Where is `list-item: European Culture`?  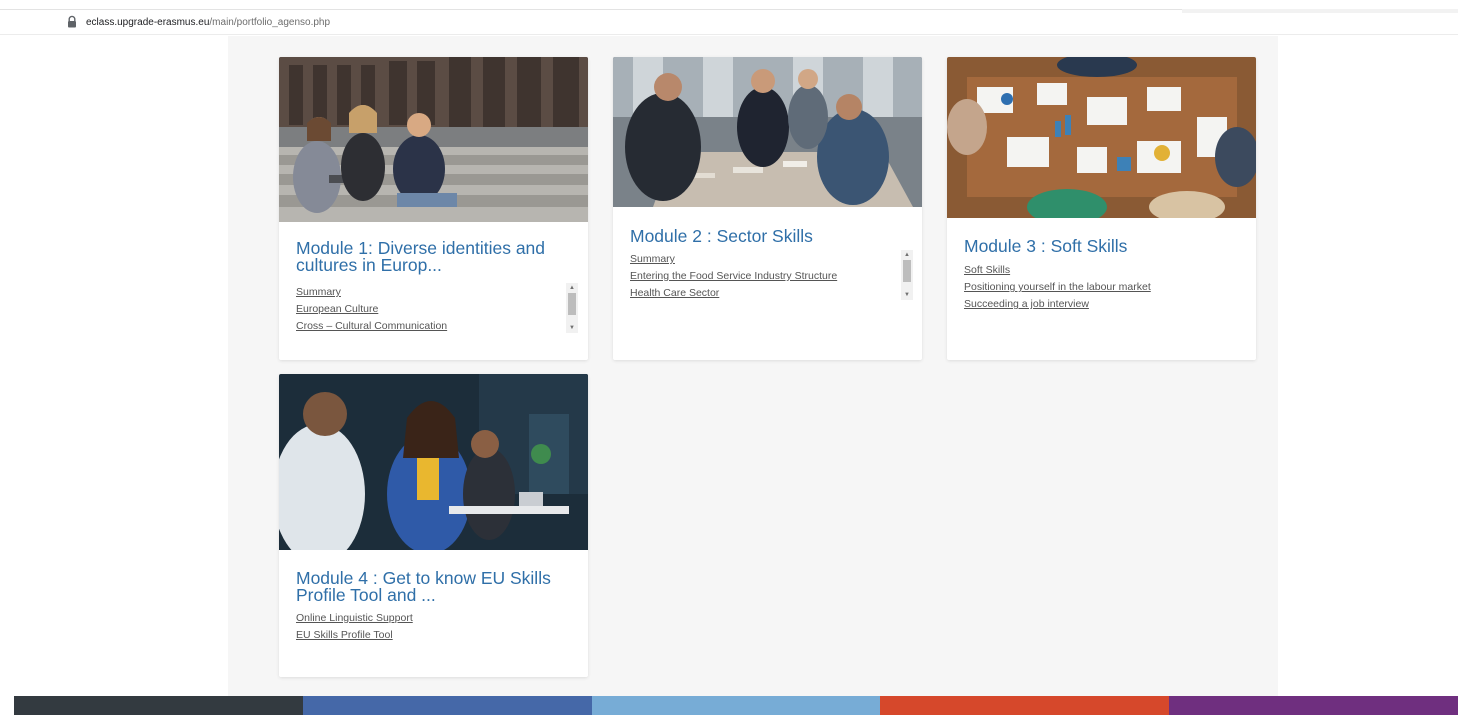 list-item: European Culture is located at coordinates (430, 309).